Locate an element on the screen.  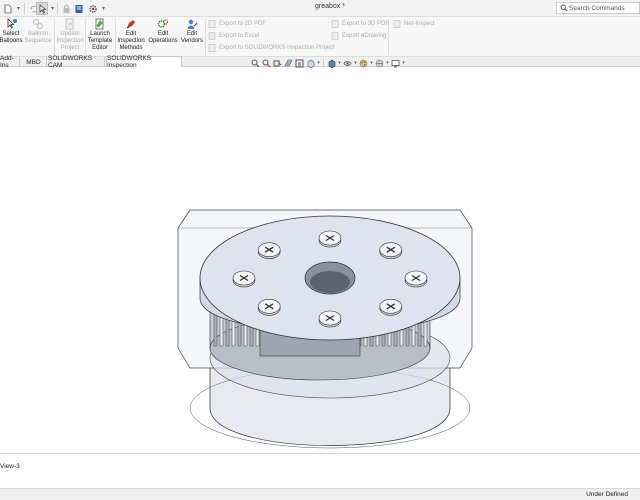
launch-template-editor-button: Launch Template Editor is located at coordinates (100, 36).